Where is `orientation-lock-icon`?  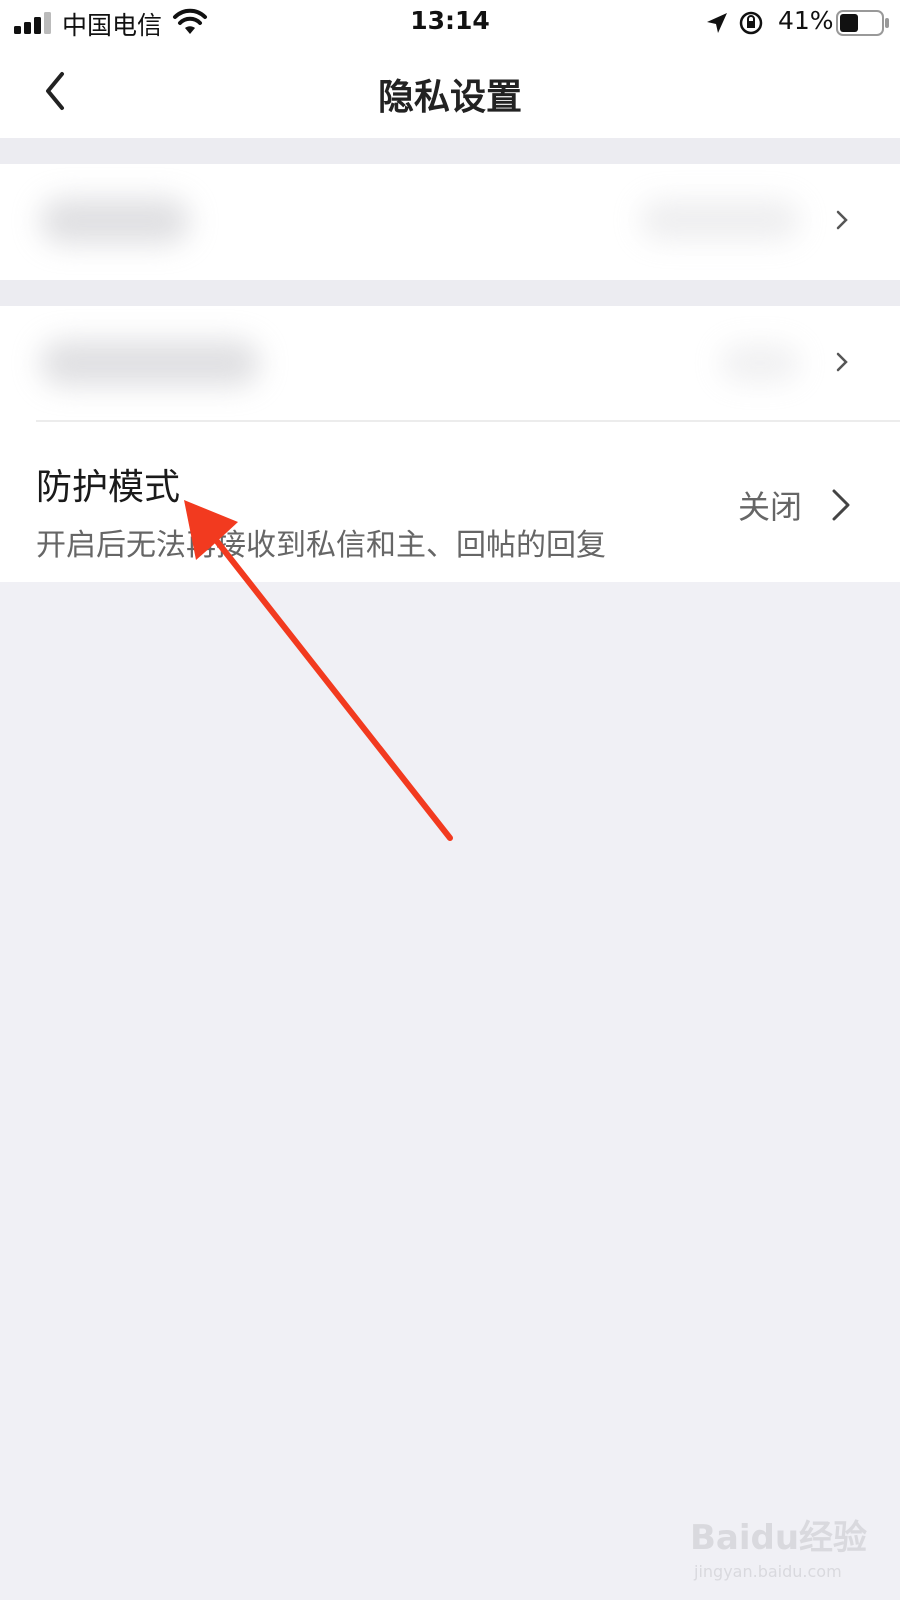 orientation-lock-icon is located at coordinates (751, 23).